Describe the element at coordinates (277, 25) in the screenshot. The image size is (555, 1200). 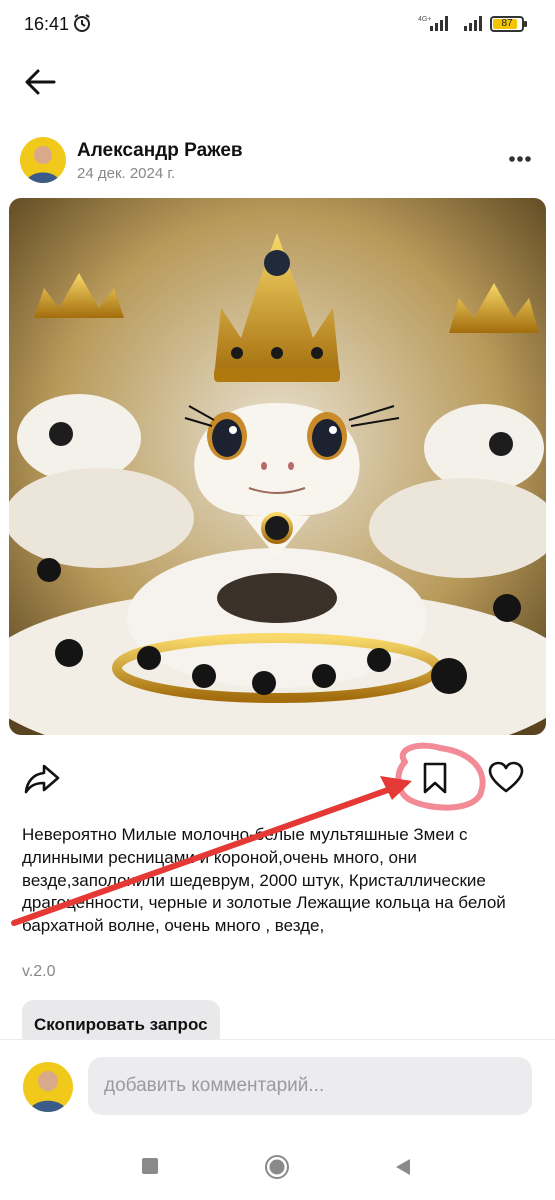
I see `status-bar: 16:41 4G+ 87` at that location.